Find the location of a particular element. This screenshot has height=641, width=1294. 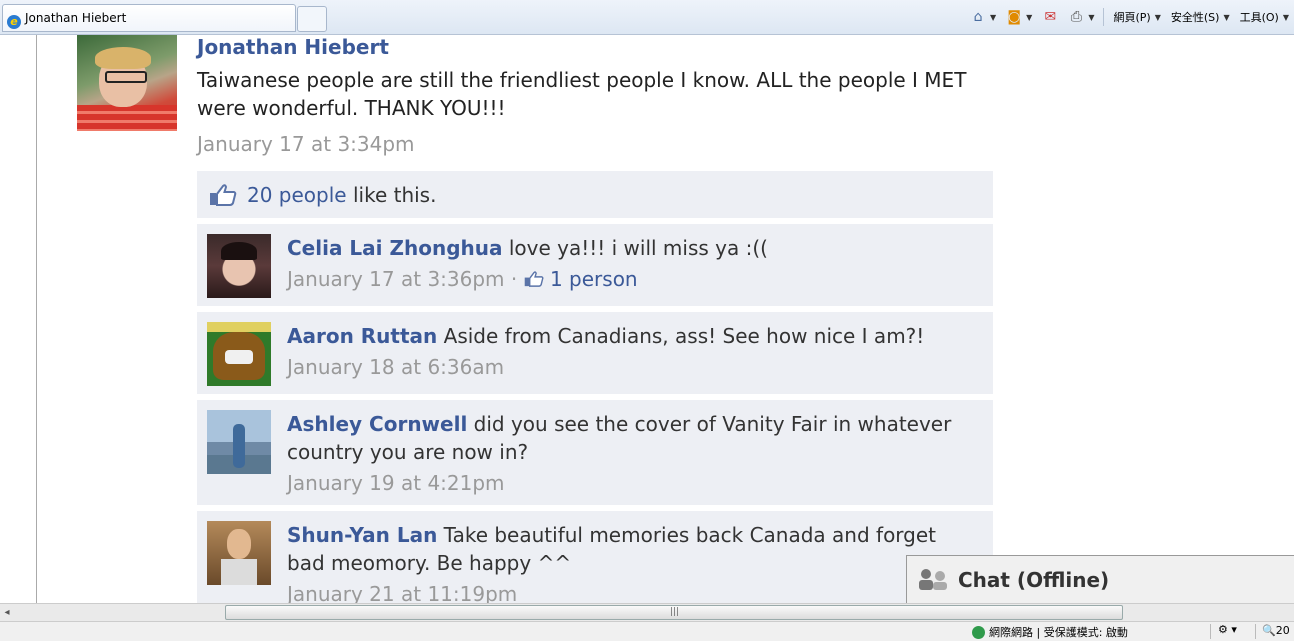

avatar-shirt is located at coordinates (127, 118).